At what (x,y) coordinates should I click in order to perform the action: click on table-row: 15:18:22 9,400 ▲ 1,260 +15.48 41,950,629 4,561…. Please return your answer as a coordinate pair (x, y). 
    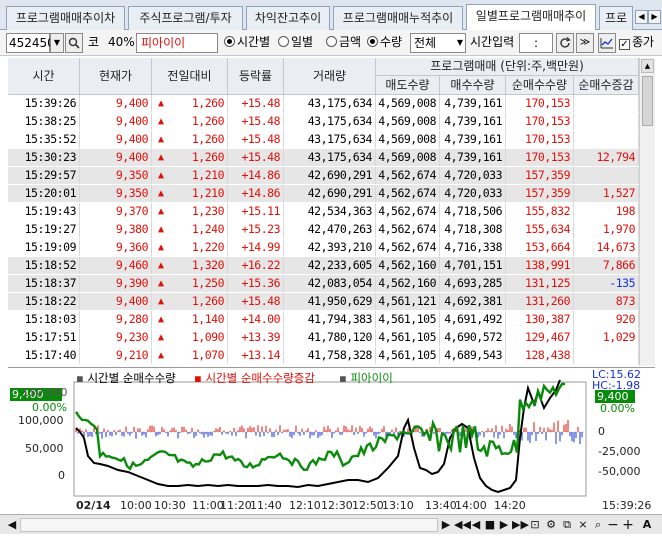
    Looking at the image, I should click on (323, 301).